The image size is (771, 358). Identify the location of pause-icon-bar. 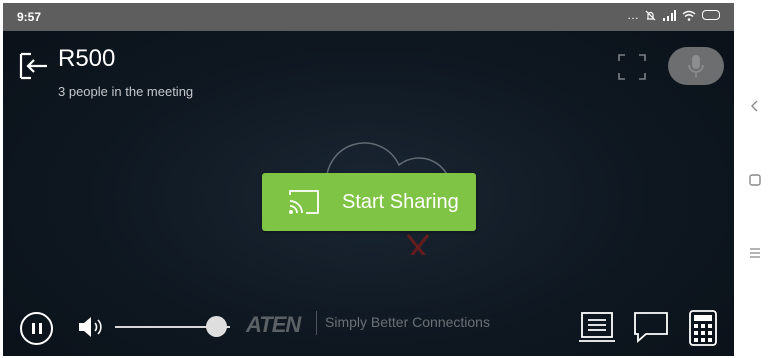
(40, 328).